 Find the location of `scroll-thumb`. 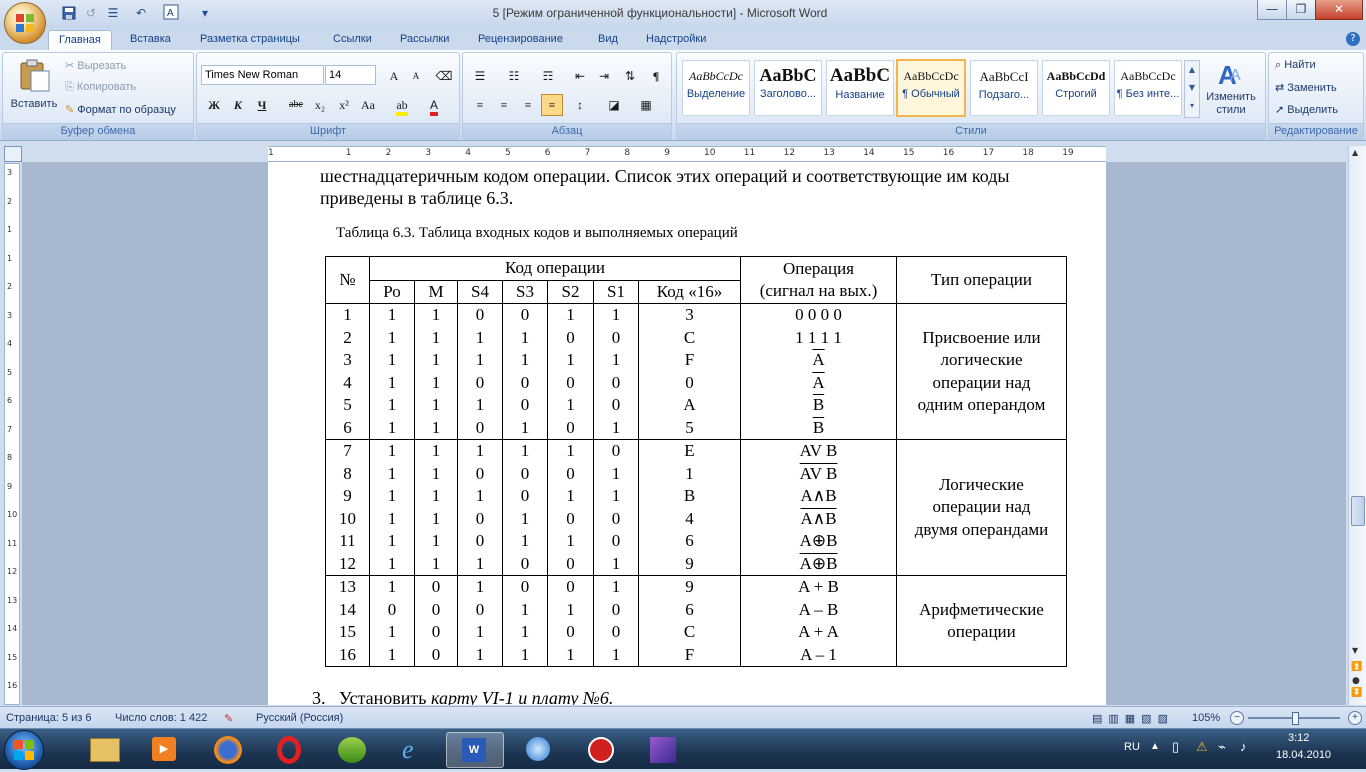

scroll-thumb is located at coordinates (1358, 511).